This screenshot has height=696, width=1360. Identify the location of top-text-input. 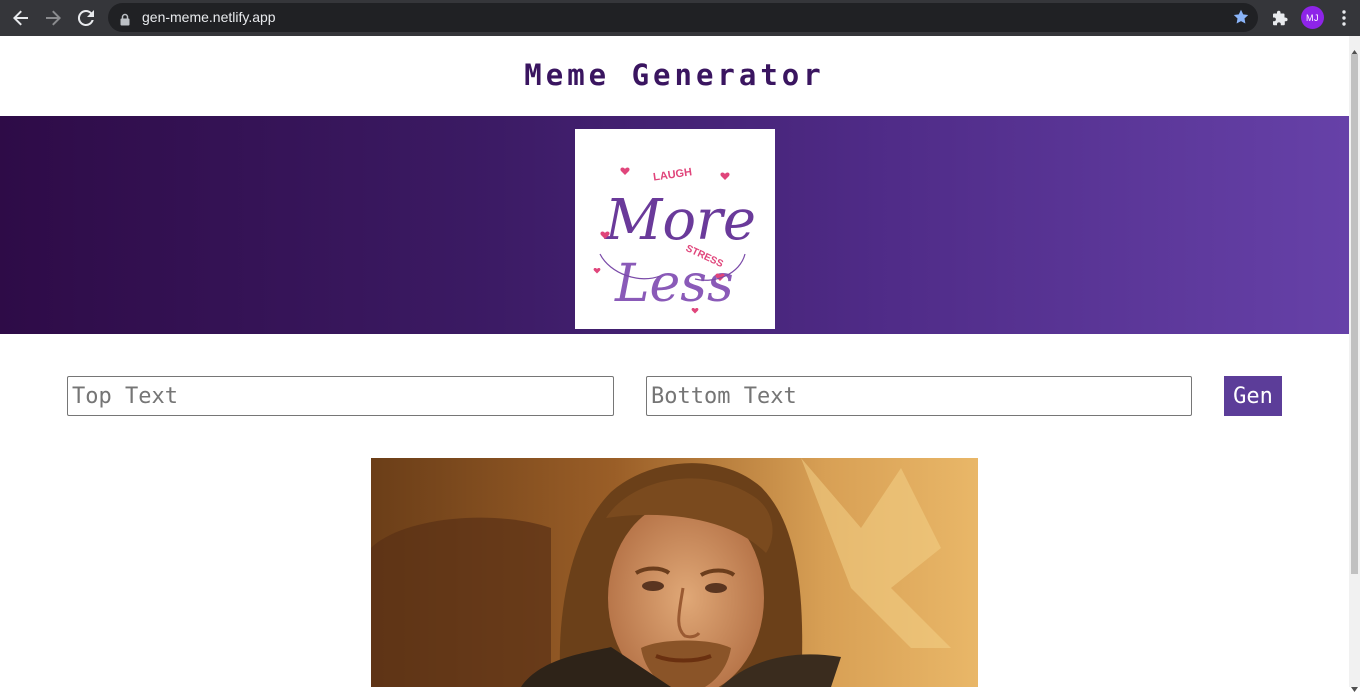
(340, 396).